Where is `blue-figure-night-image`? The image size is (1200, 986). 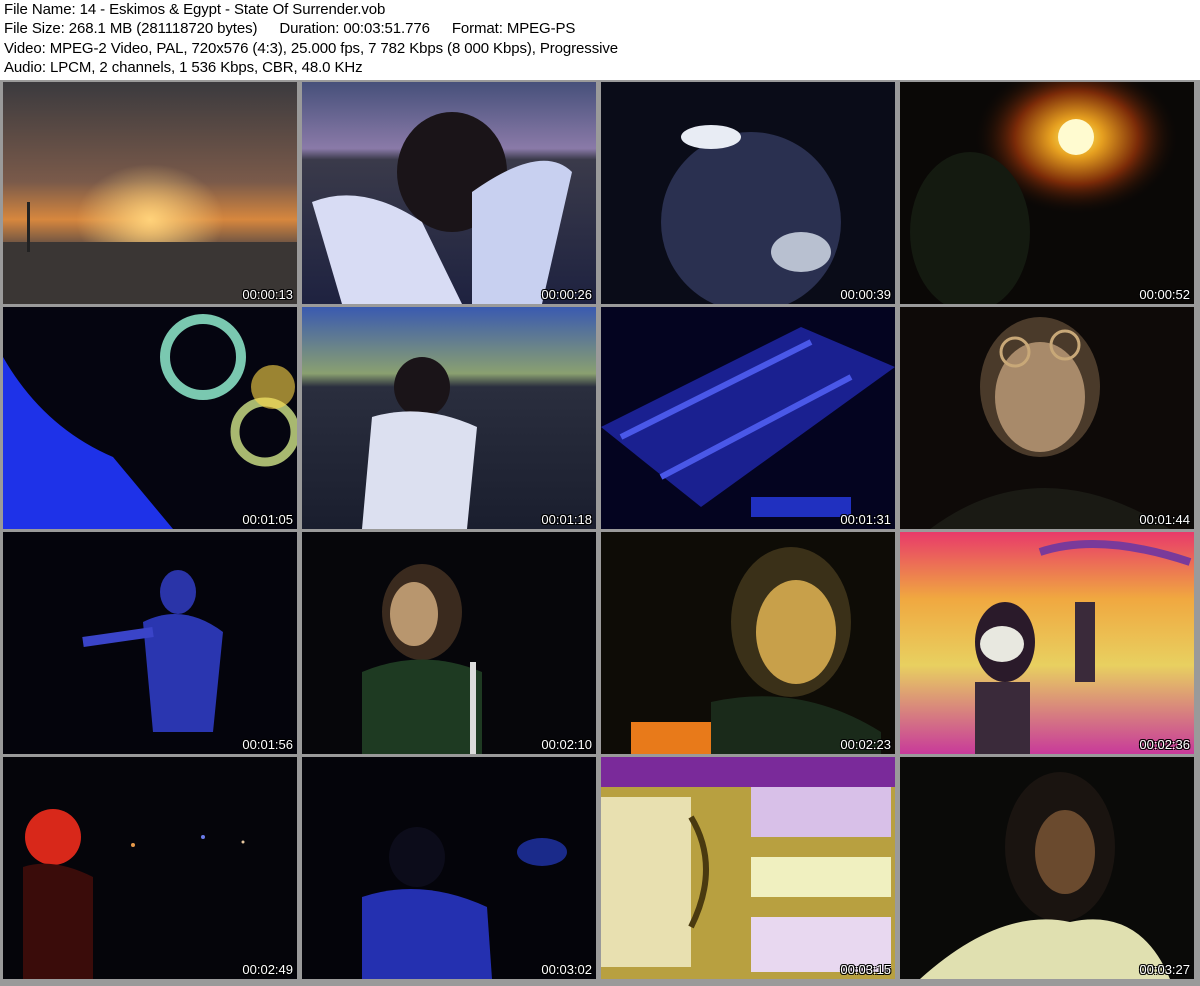 blue-figure-night-image is located at coordinates (449, 868).